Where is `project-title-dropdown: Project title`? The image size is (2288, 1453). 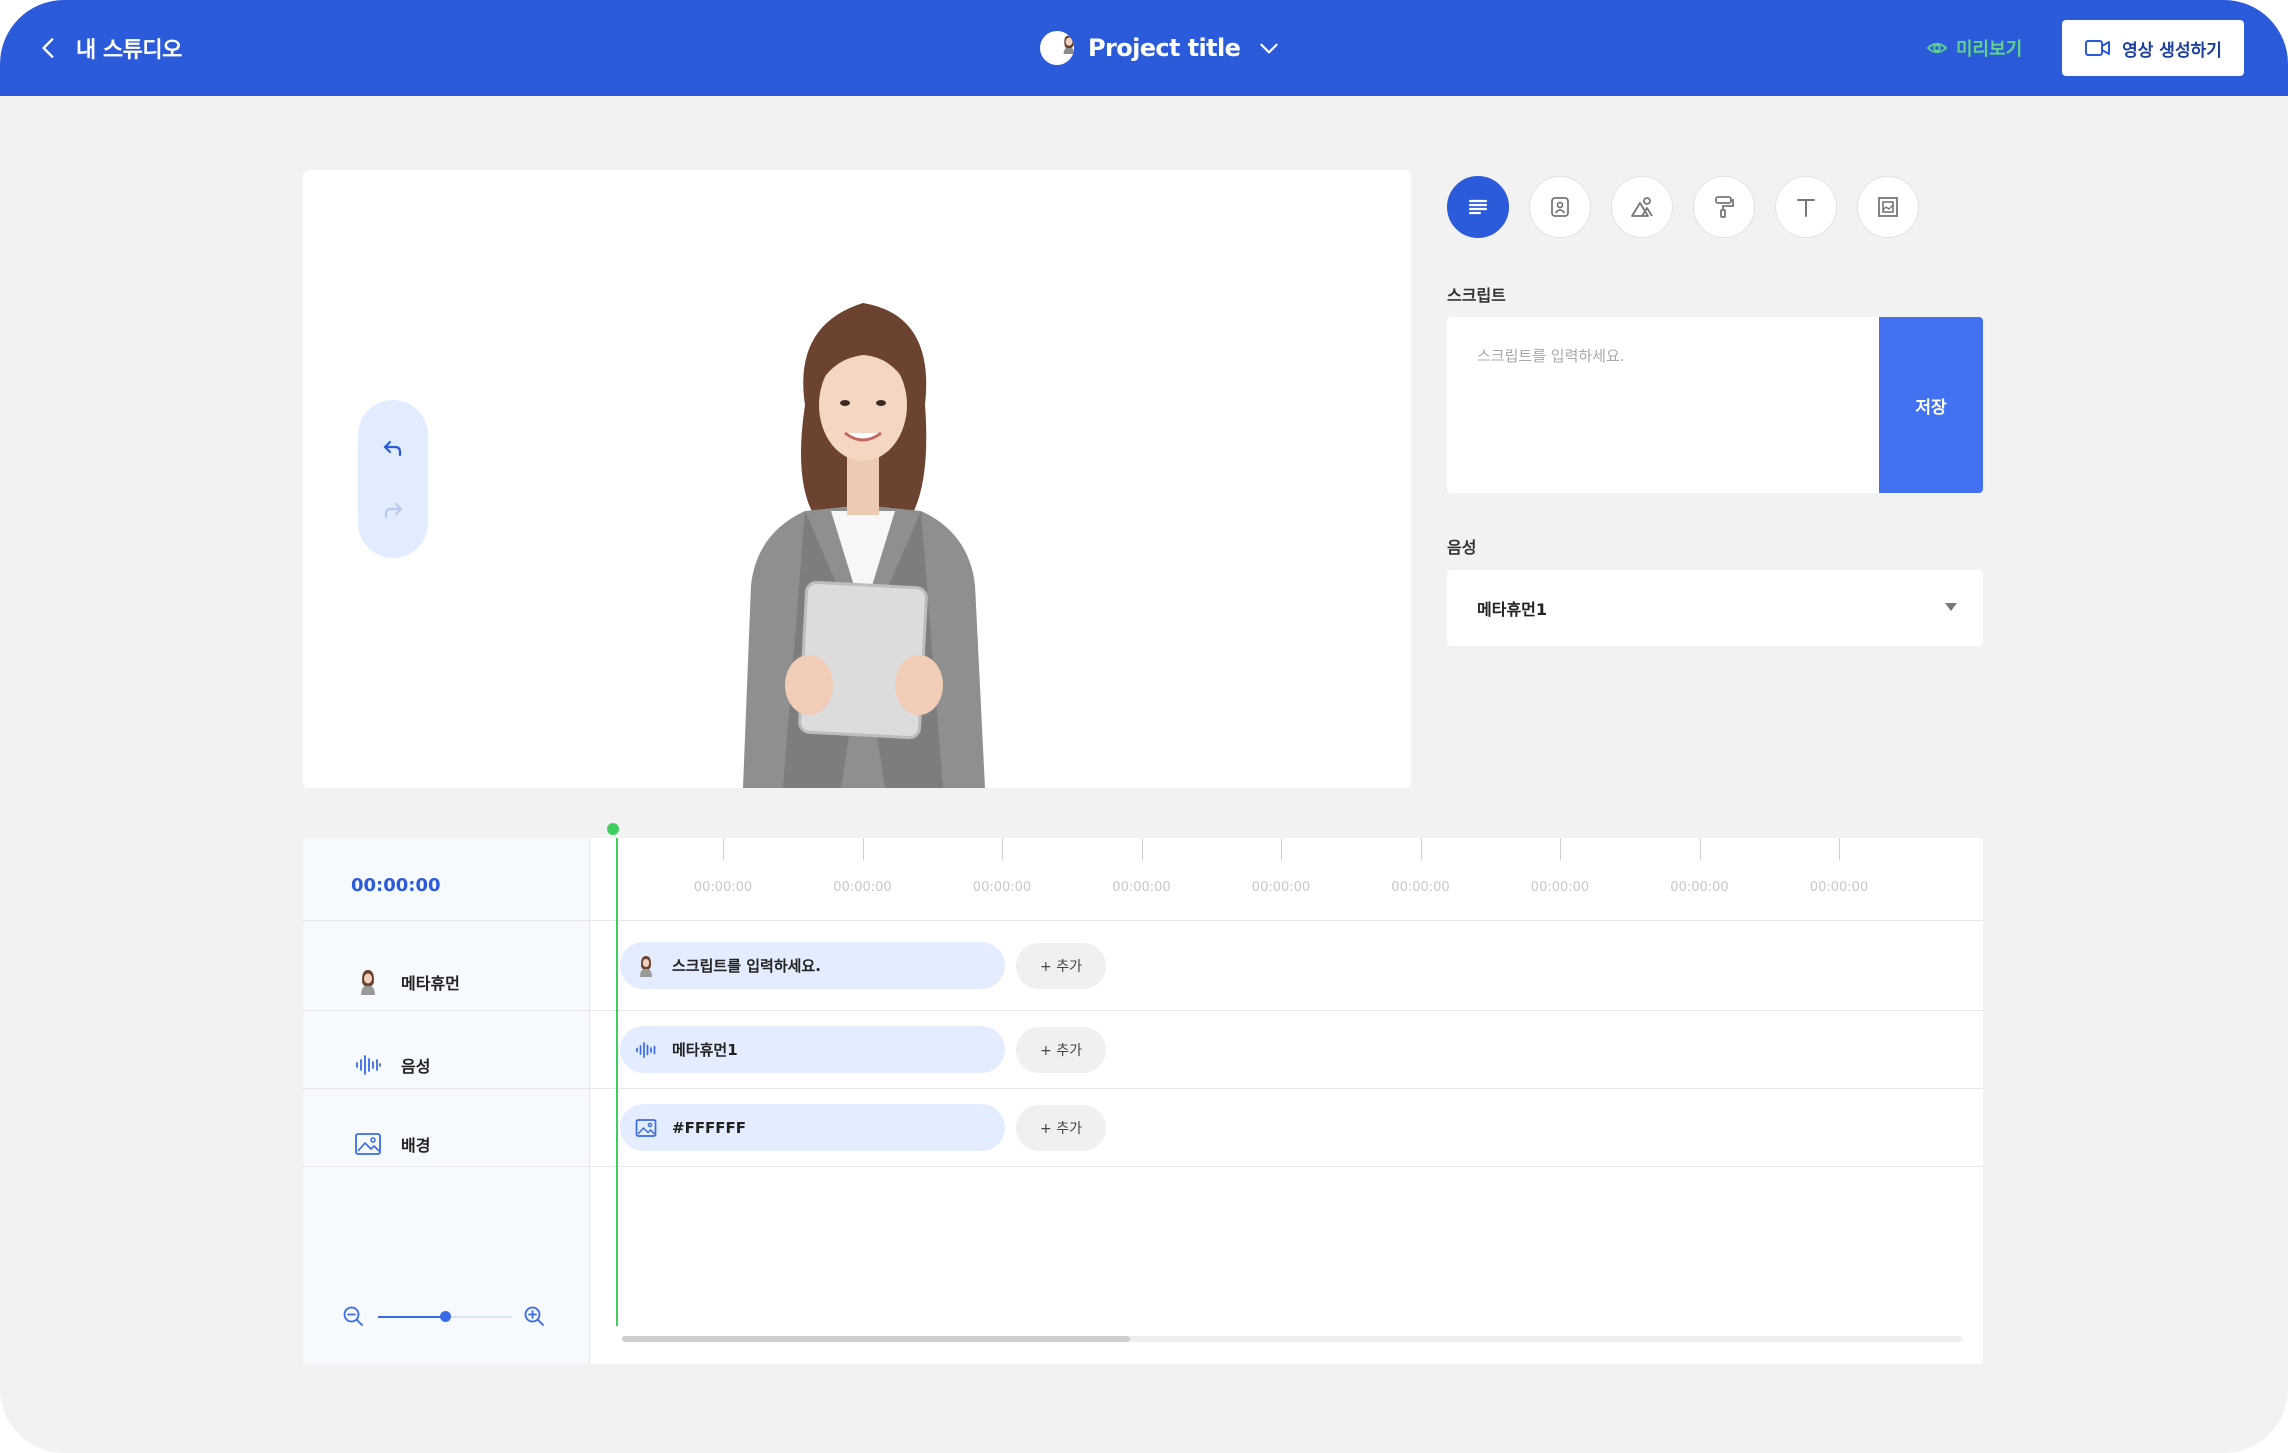
project-title-dropdown: Project title is located at coordinates (1161, 48).